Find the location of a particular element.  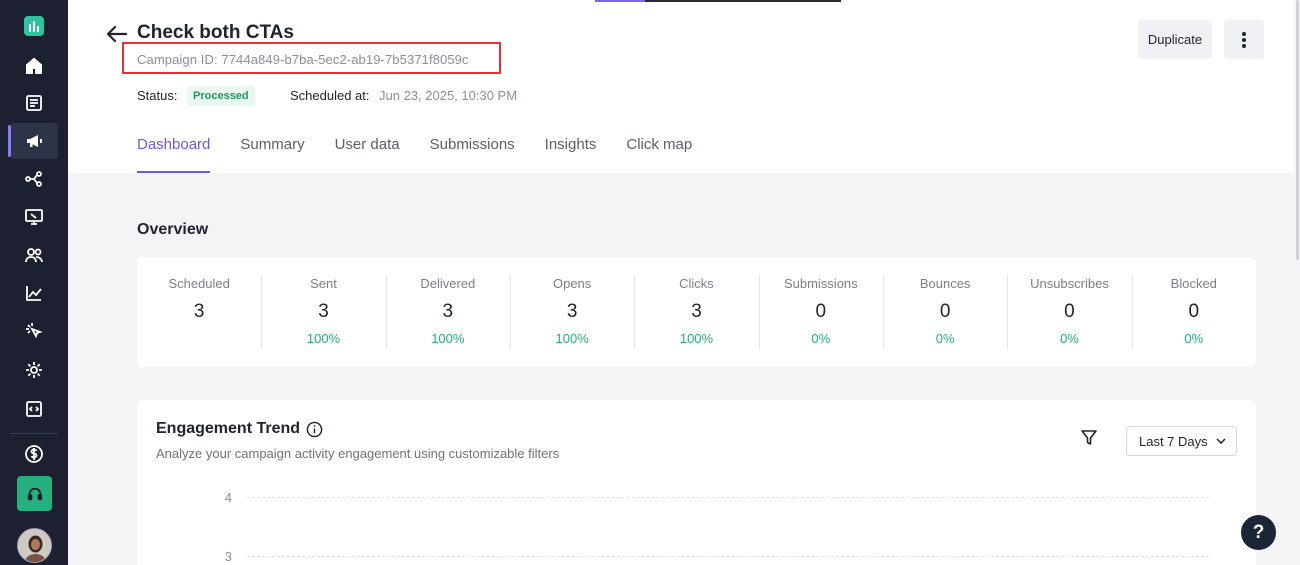

sidebar is located at coordinates (34, 282).